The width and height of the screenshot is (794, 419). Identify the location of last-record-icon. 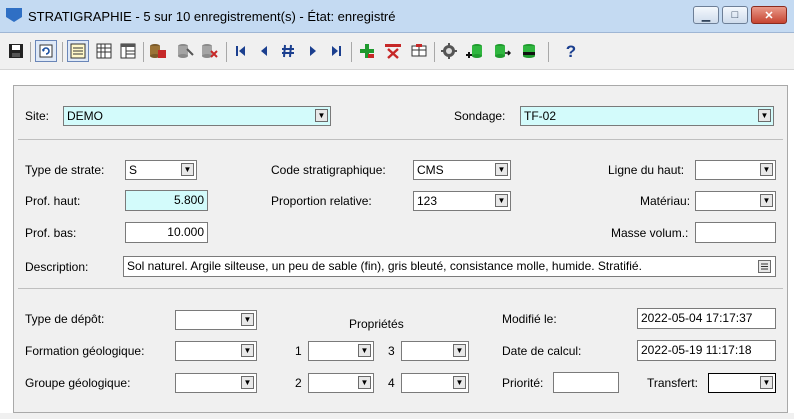
(336, 51).